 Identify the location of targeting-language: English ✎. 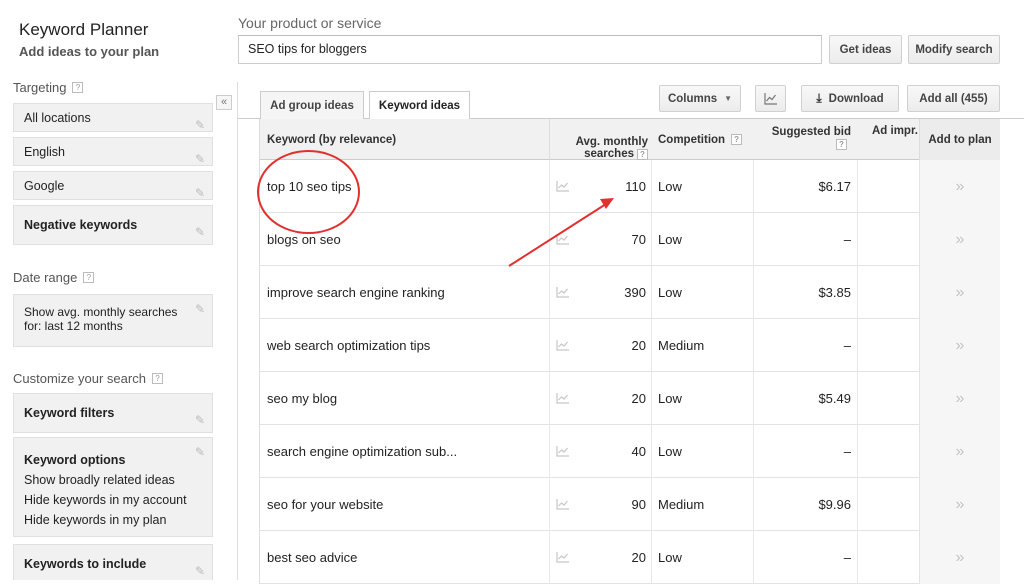
(113, 151).